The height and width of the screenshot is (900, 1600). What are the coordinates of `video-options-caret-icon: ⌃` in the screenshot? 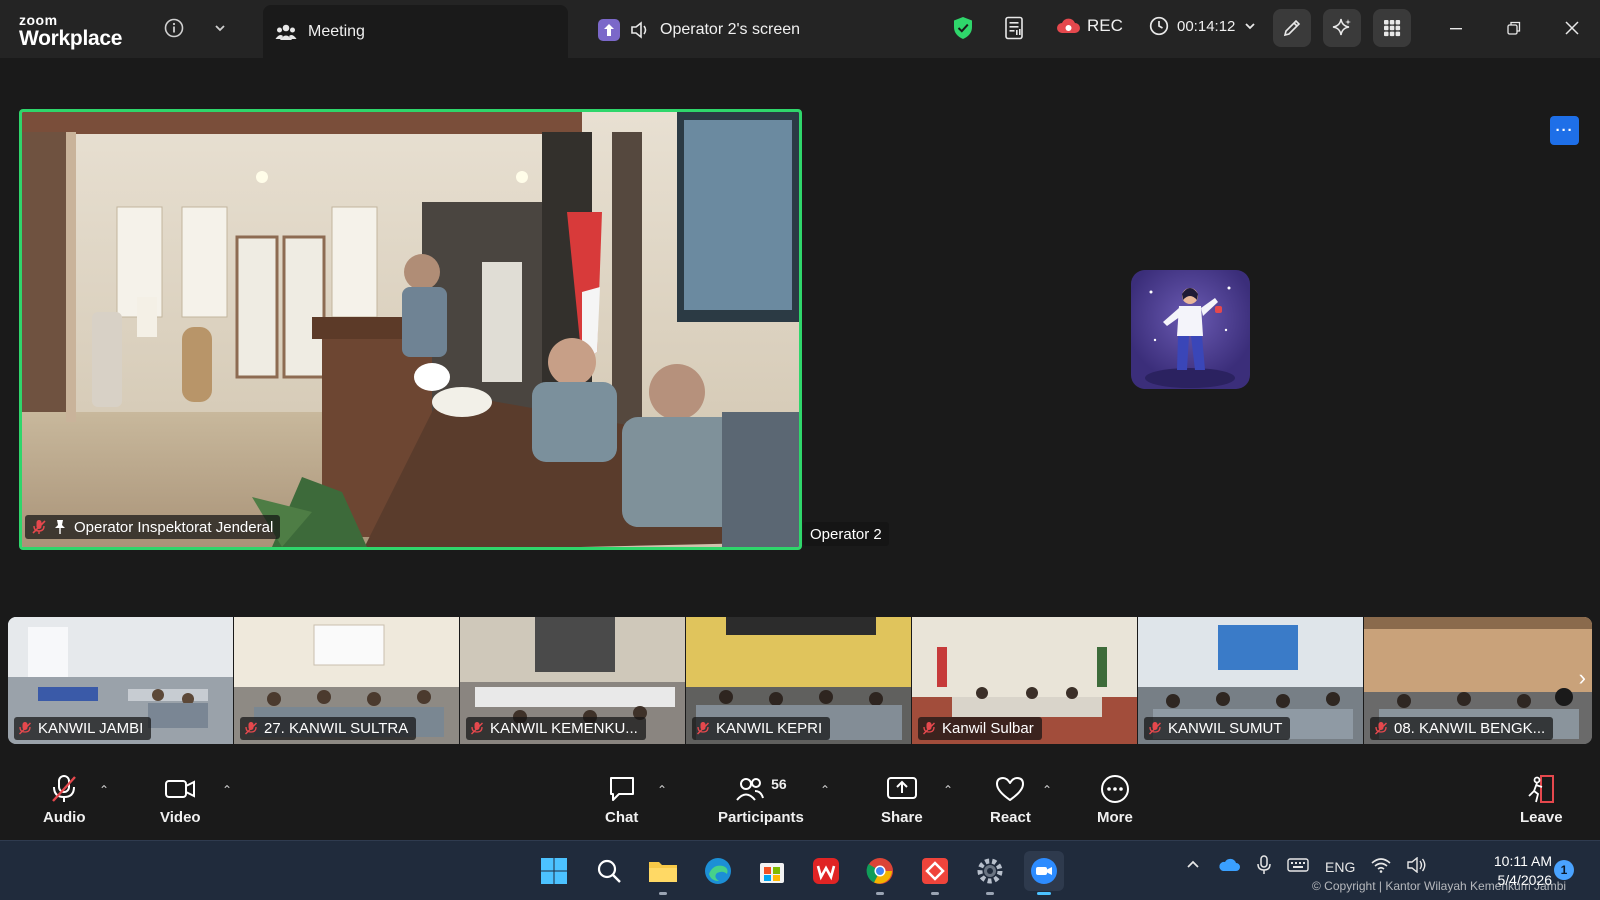 It's located at (227, 790).